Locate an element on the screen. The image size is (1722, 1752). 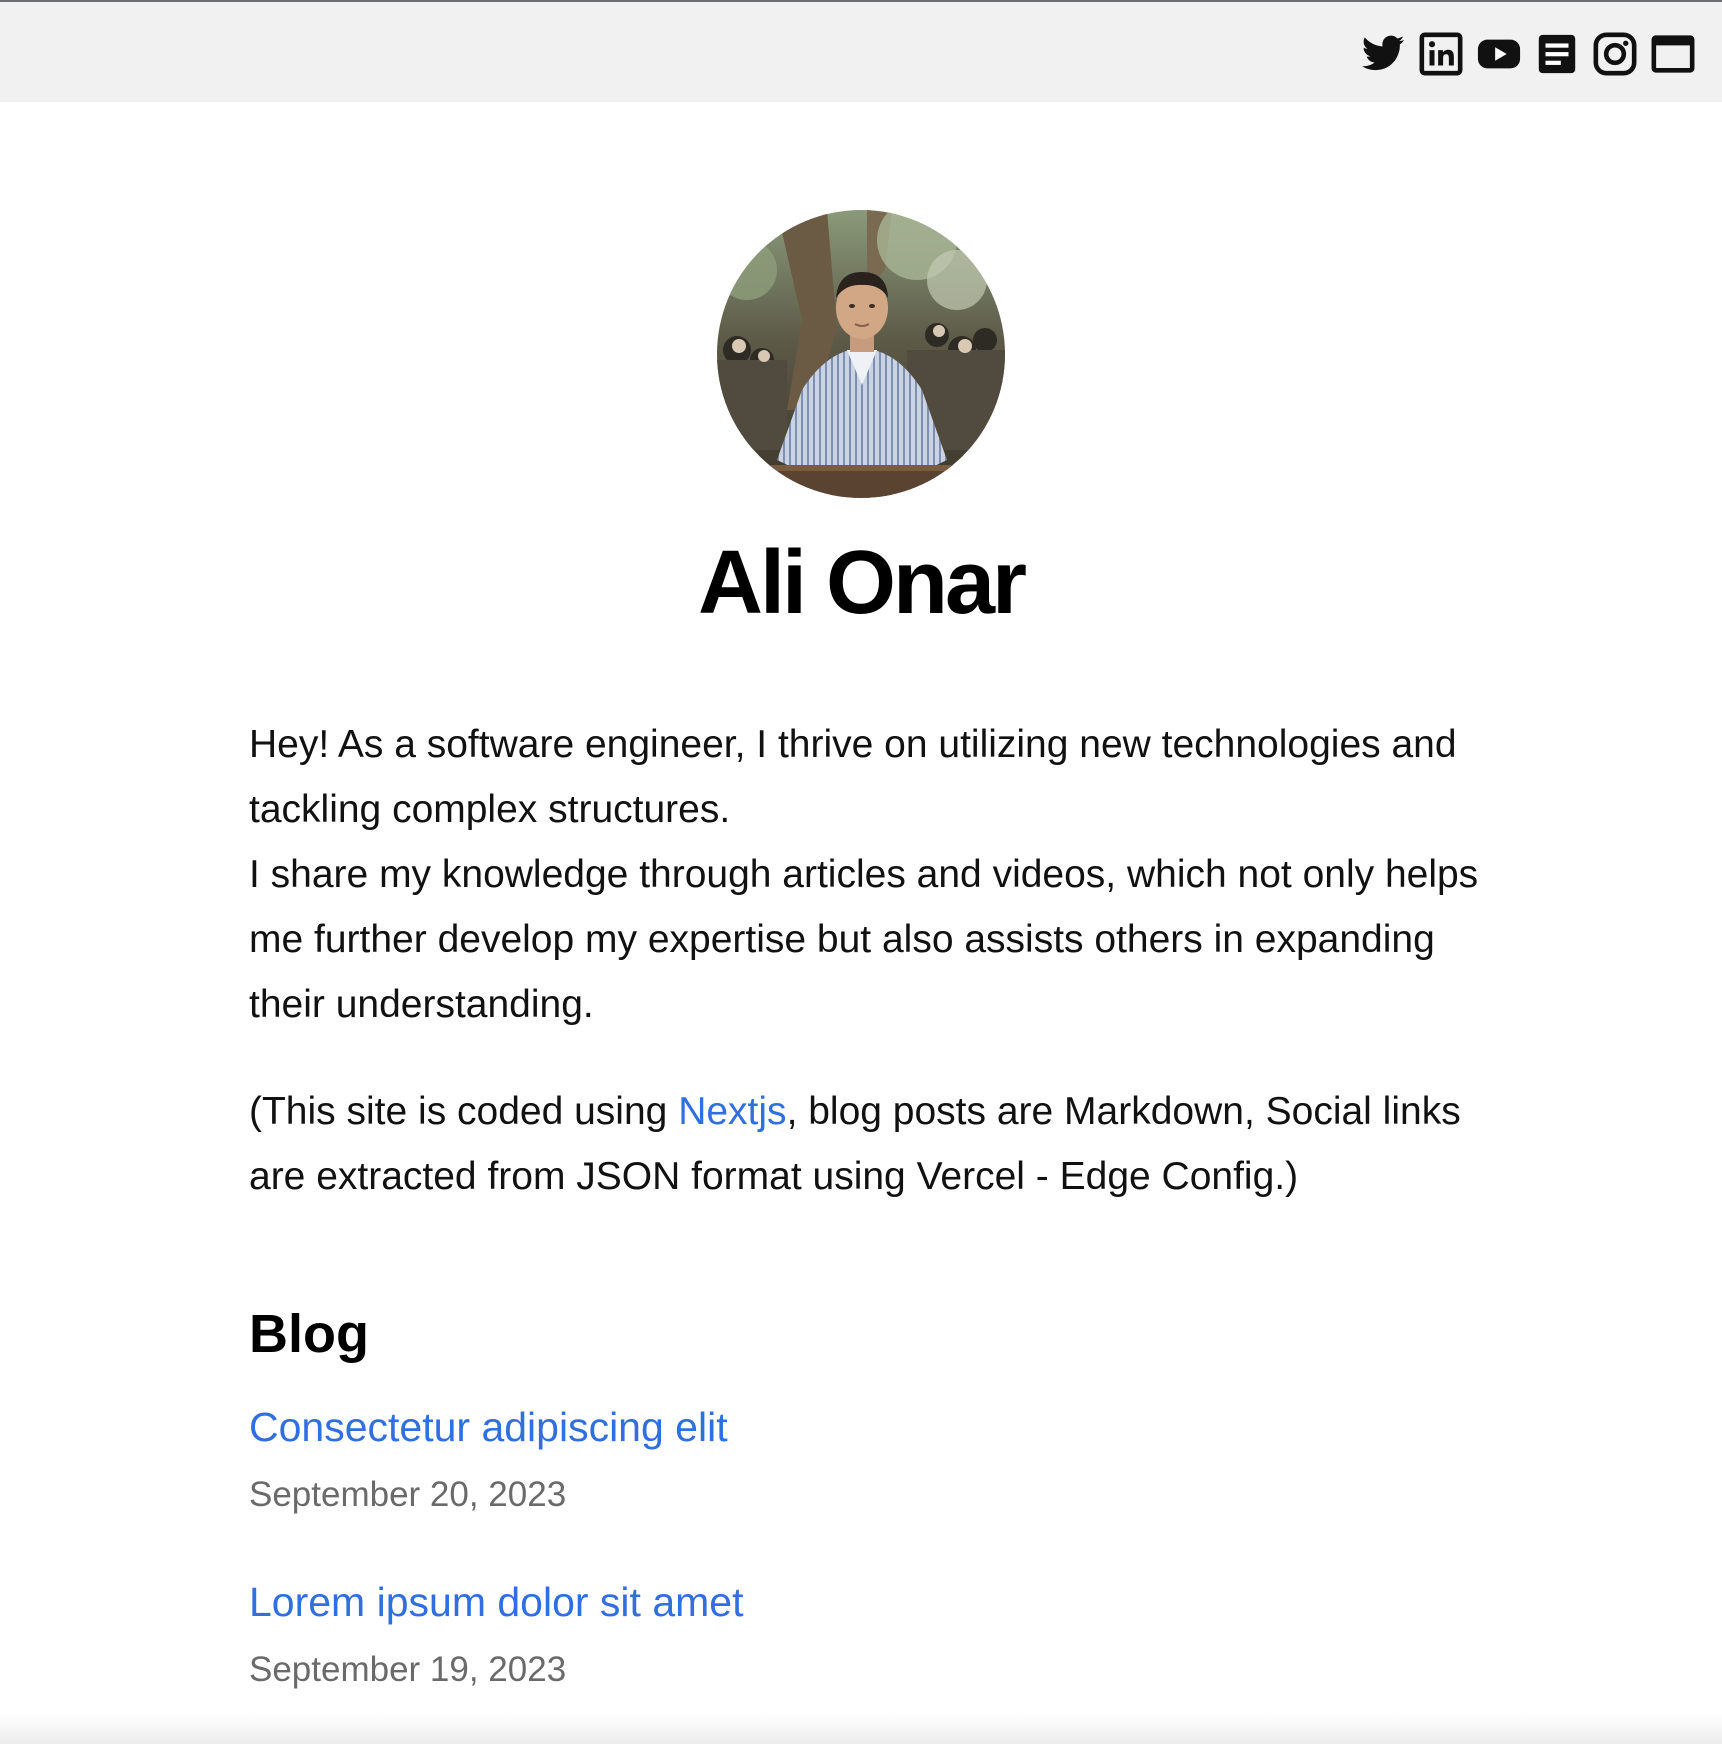
blog-heading: Blog is located at coordinates (309, 1334).